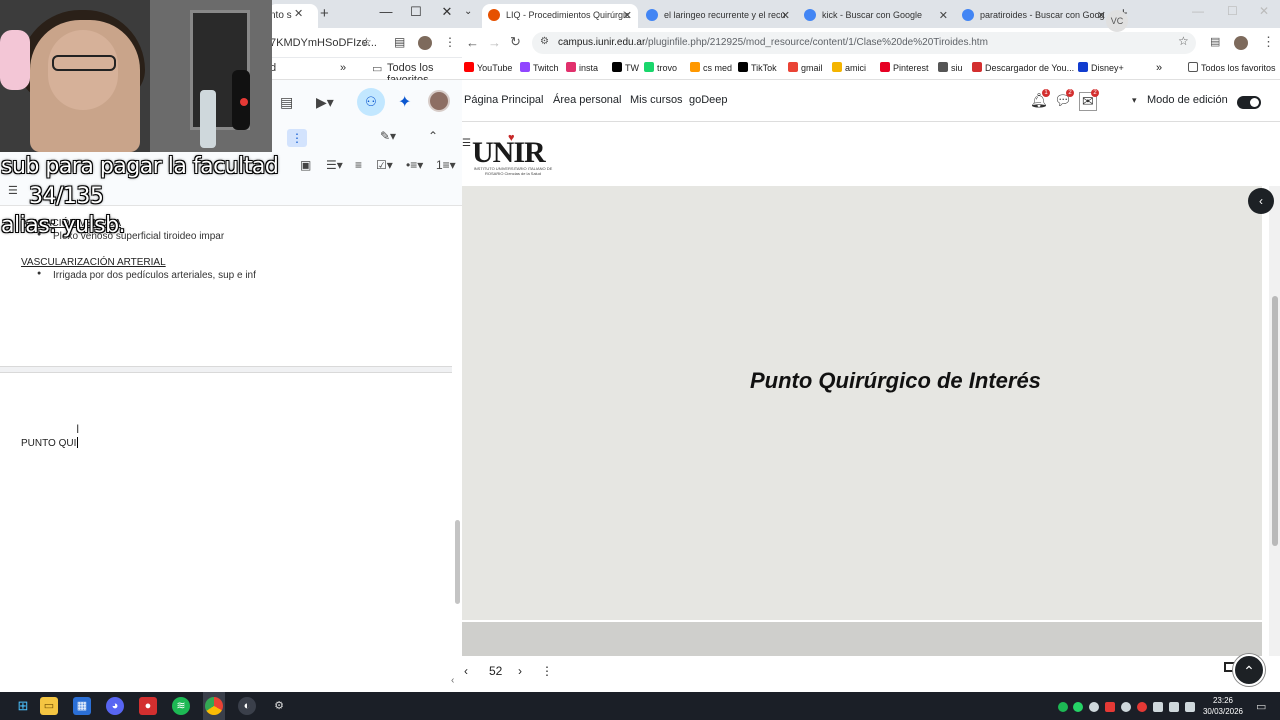 This screenshot has height=720, width=1280. What do you see at coordinates (488, 67) in the screenshot?
I see `bookmark-item: YouTube` at bounding box center [488, 67].